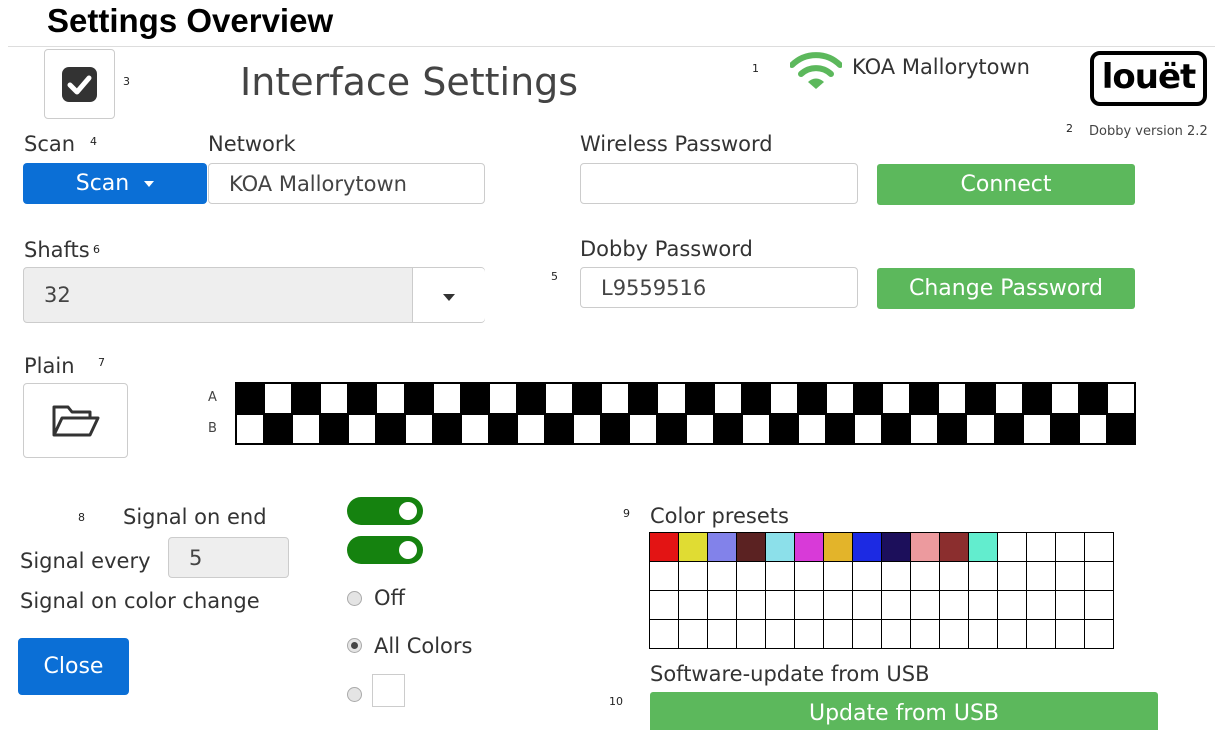  Describe the element at coordinates (354, 694) in the screenshot. I see `radio-custom-color` at that location.